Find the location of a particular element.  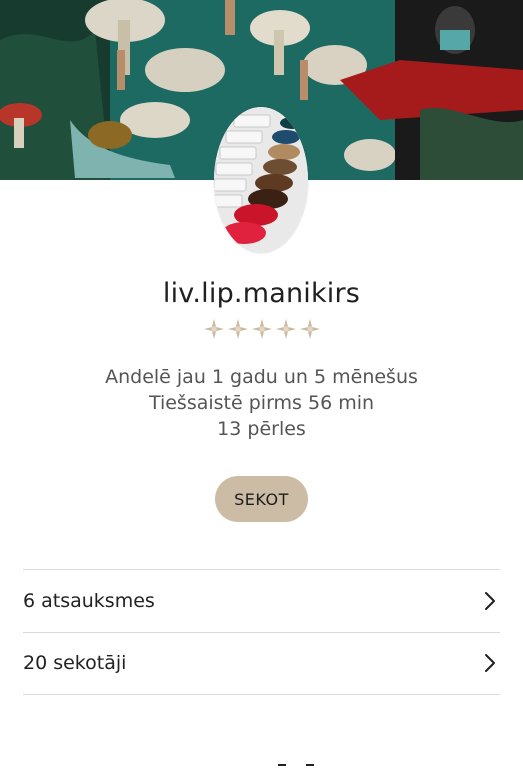

pearls-count-text: 13 pērles is located at coordinates (261, 429).